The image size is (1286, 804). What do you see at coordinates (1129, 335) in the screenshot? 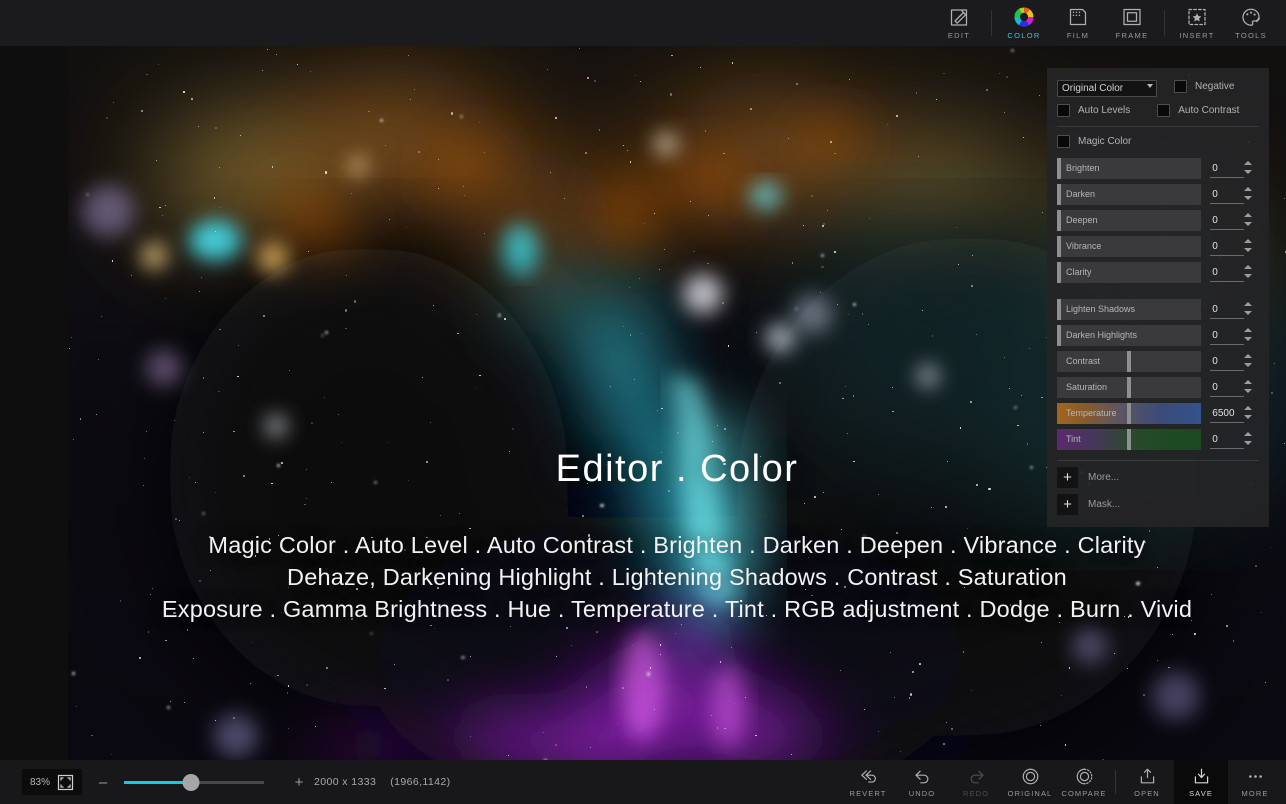
I see `slider-darken-highlights: Darken Highlights` at bounding box center [1129, 335].